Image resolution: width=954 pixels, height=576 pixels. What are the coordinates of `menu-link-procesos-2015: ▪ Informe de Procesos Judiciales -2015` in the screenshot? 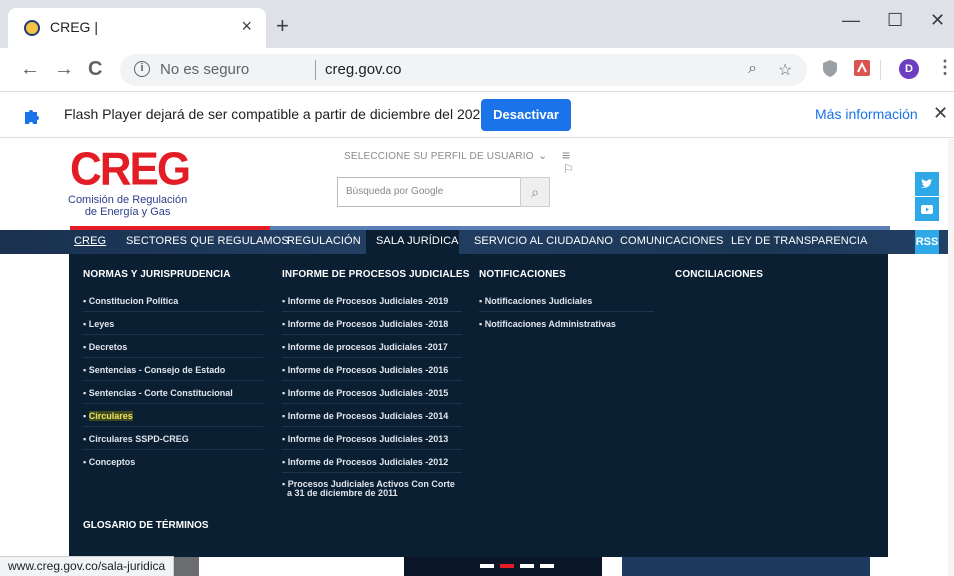 It's located at (365, 393).